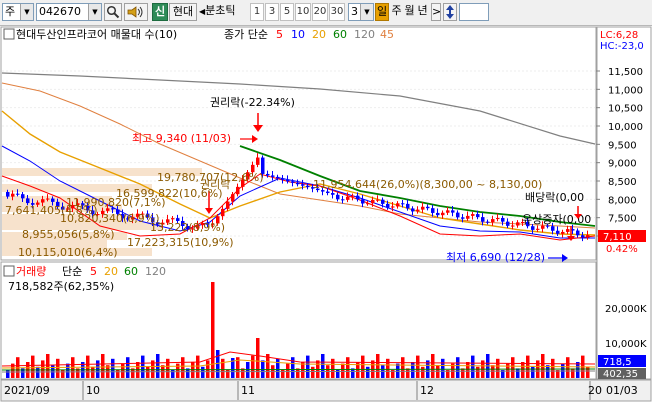 This screenshot has width=652, height=405. I want to click on price-tick-label: 9,000, so click(622, 164).